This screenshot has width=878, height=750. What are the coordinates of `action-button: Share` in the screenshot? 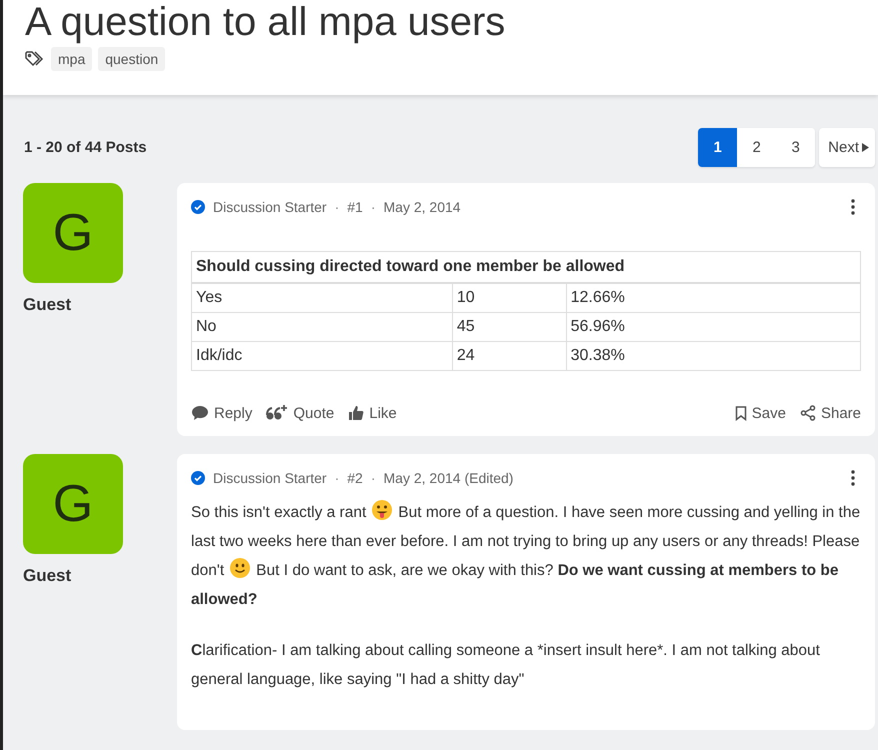 It's located at (830, 413).